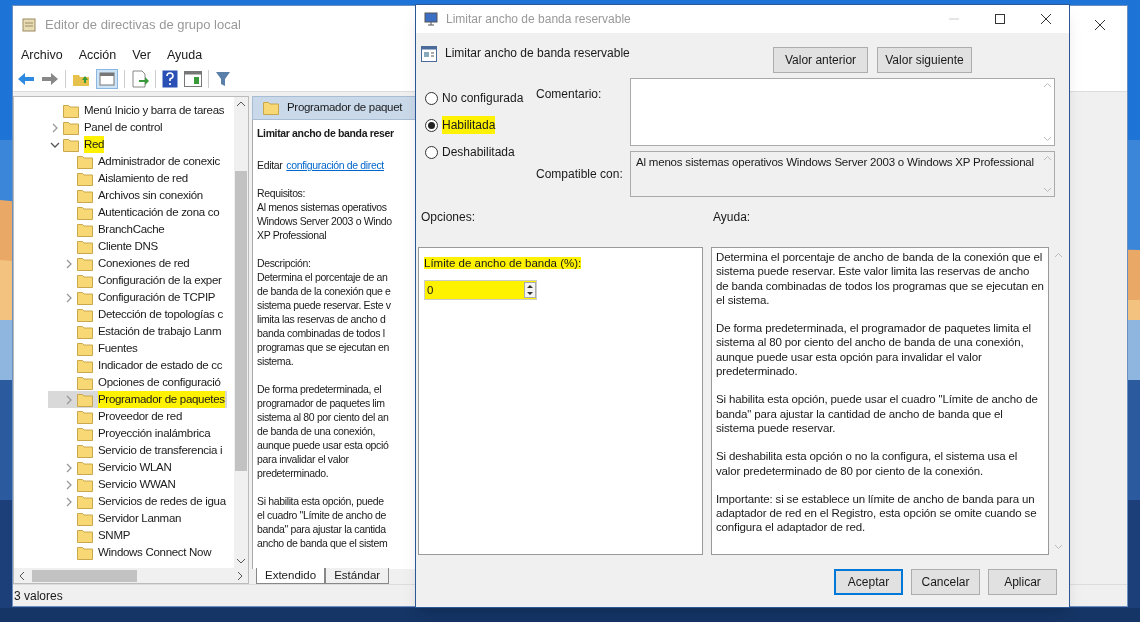 The image size is (1140, 622). Describe the element at coordinates (323, 416) in the screenshot. I see `description-line: sistema al 80 por ciento del an` at that location.